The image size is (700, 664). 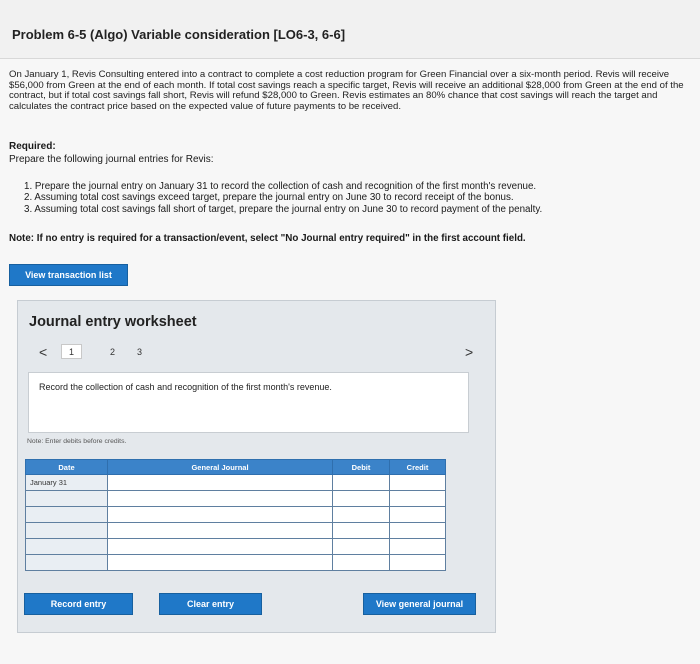 I want to click on next-page-arrow-icon: >, so click(x=469, y=352).